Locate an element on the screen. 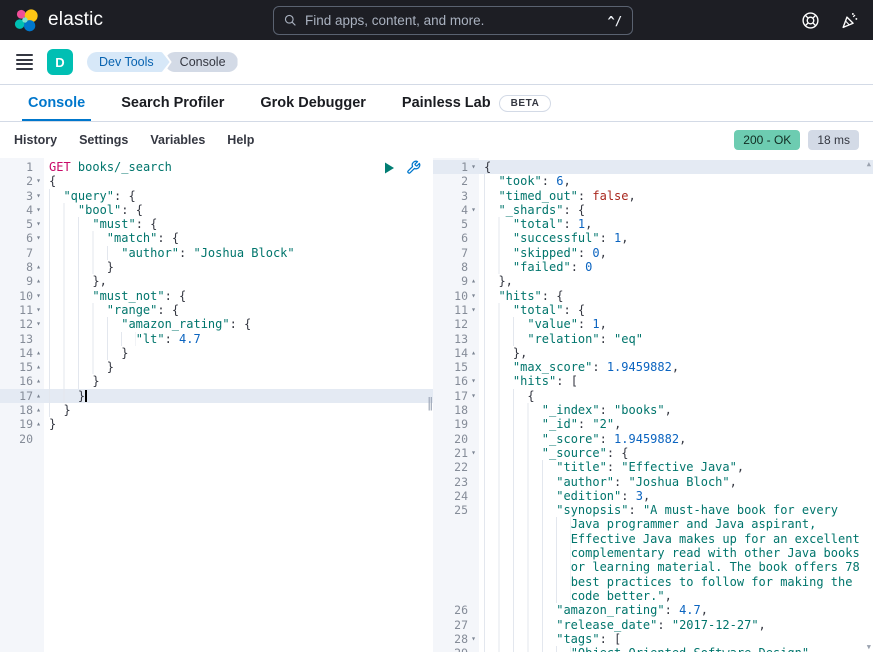 This screenshot has height=652, width=873. code-line: 2 ▾ { is located at coordinates (216, 181).